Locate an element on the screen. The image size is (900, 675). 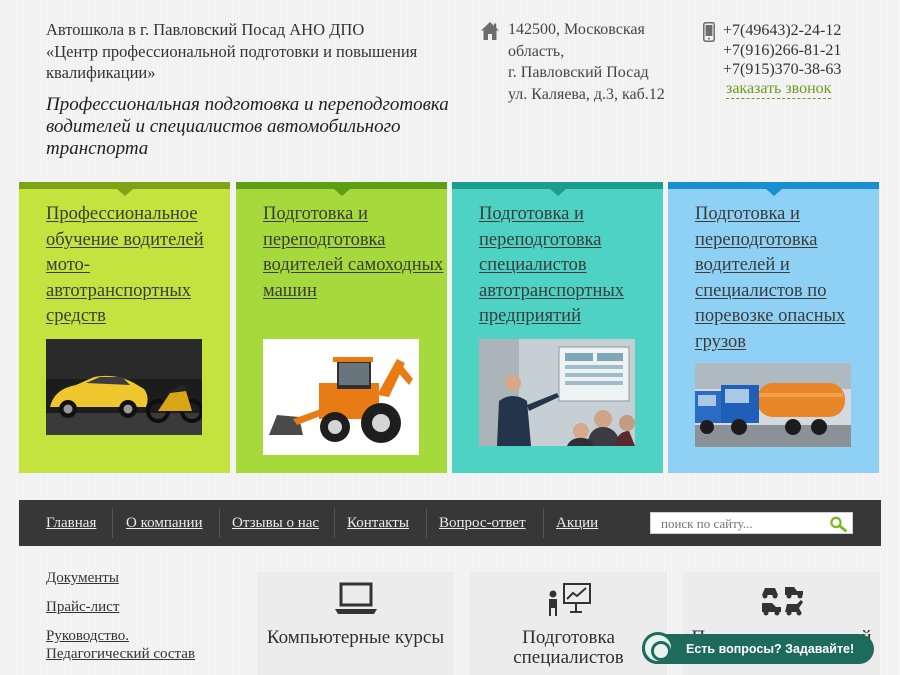
order-callback-link: заказать звонок is located at coordinates (779, 89).